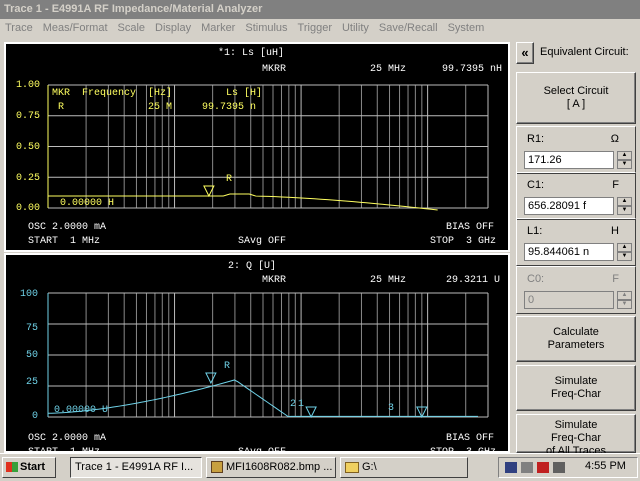 This screenshot has width=640, height=481. Describe the element at coordinates (470, 438) in the screenshot. I see `trace2-bias: BIAS OFF` at that location.